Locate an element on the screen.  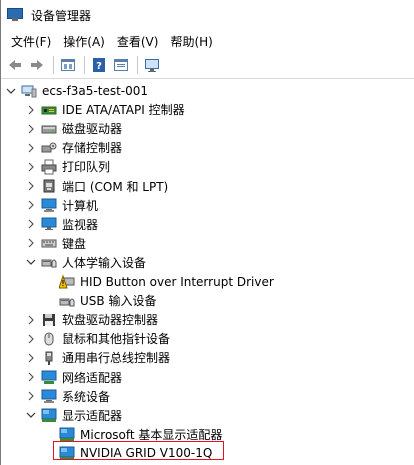
tree-item-category: 软盘驱动器控制器 is located at coordinates (91, 319).